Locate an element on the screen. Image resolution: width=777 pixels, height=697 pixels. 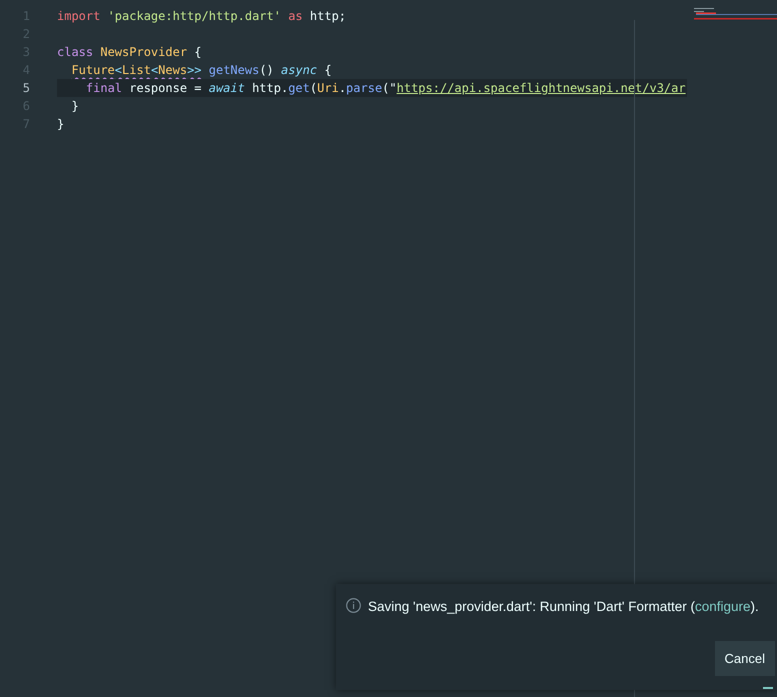
code-line: import 'package:http/http.dart' as http; is located at coordinates (202, 16).